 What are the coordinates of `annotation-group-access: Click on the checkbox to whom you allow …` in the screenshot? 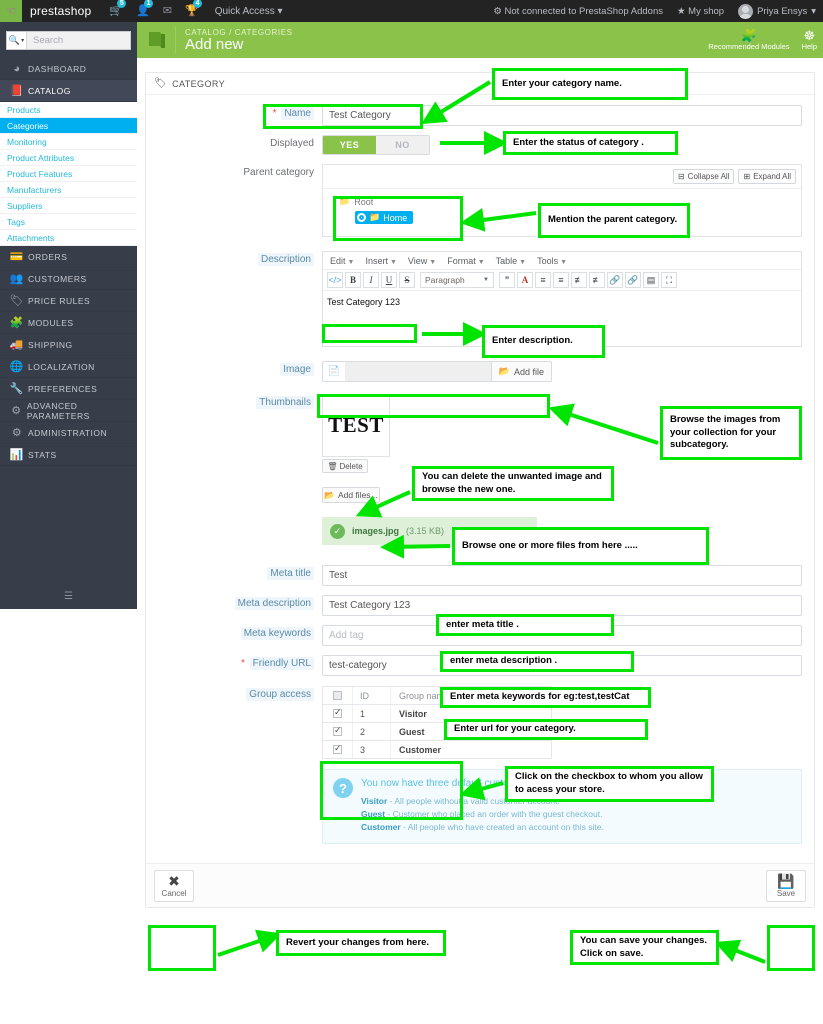 It's located at (609, 784).